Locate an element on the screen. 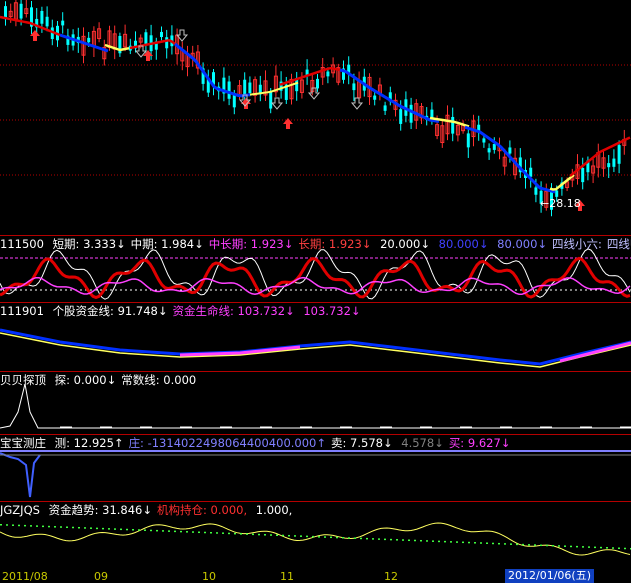 The image size is (631, 583). date-label: 11 is located at coordinates (287, 576).